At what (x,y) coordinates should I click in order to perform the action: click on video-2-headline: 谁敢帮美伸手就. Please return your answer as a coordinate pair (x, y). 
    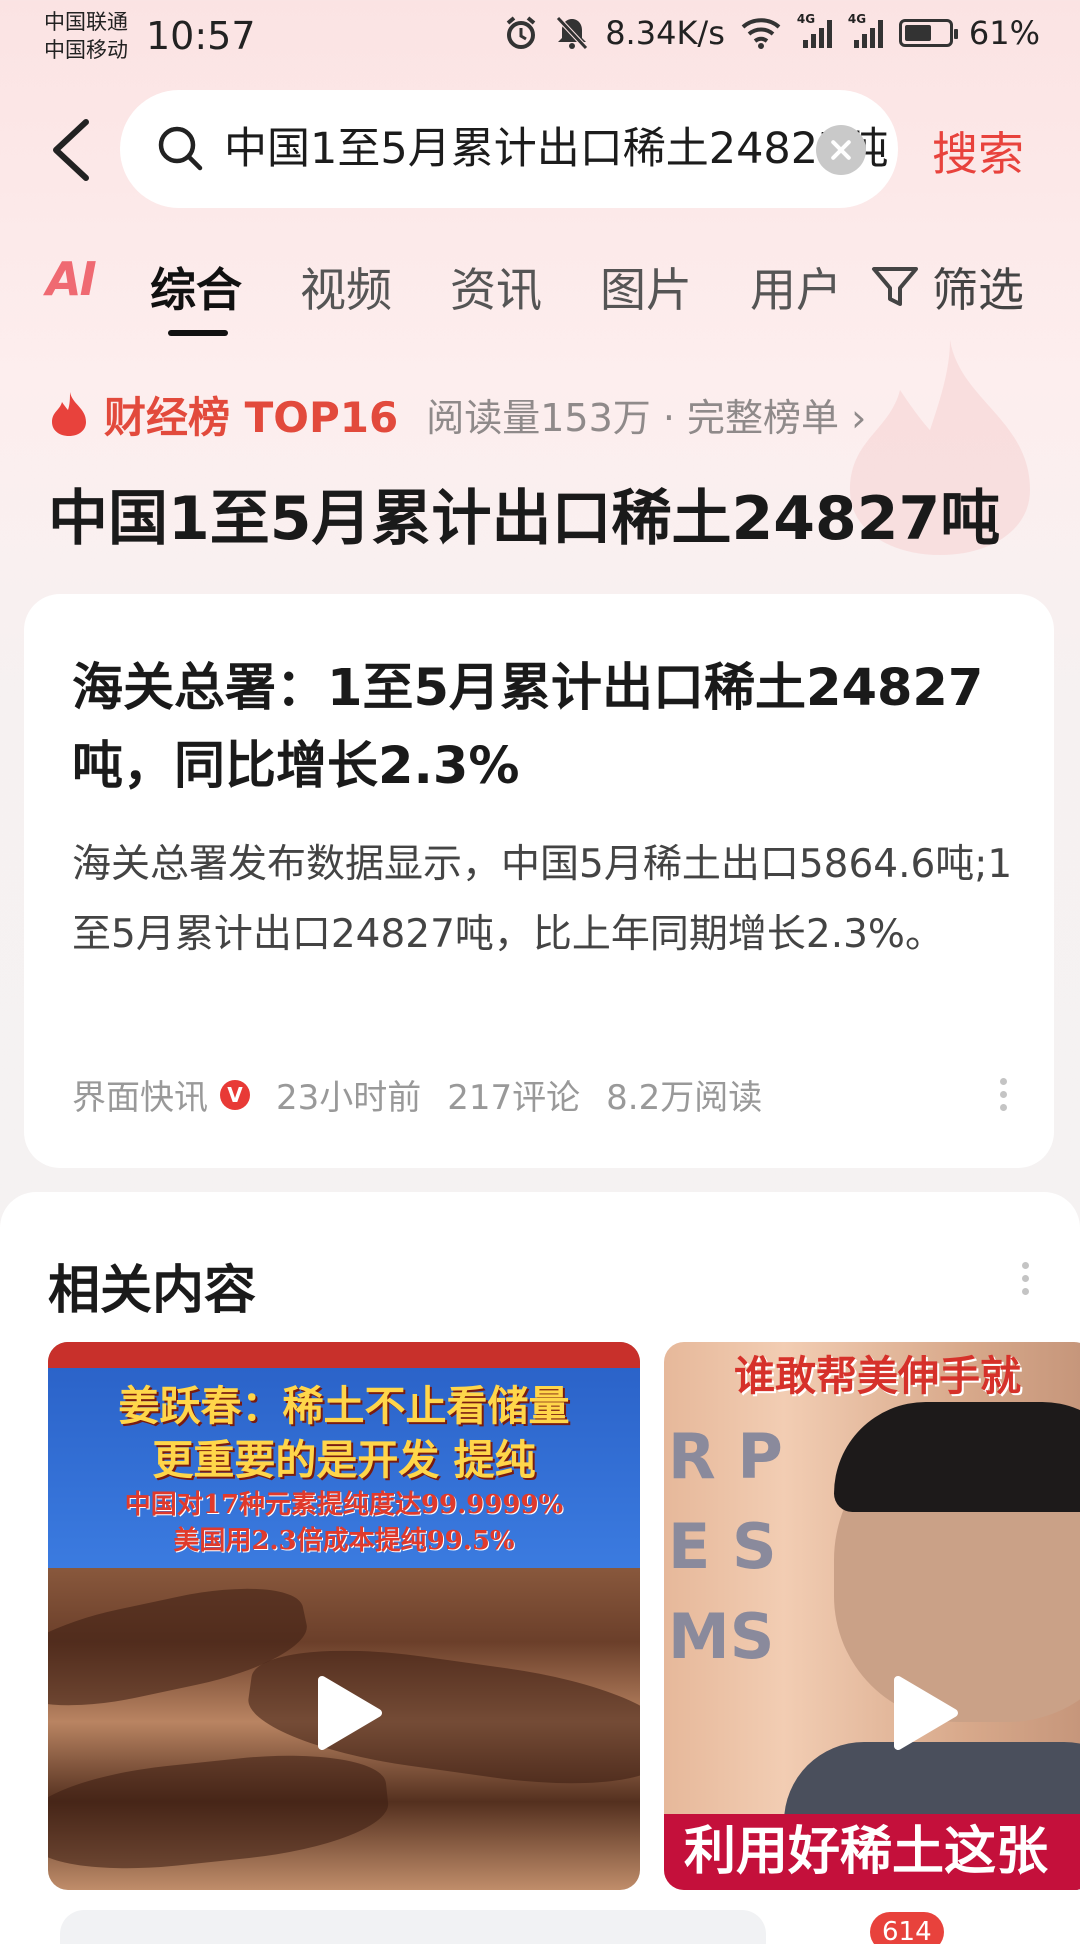
    Looking at the image, I should click on (877, 1376).